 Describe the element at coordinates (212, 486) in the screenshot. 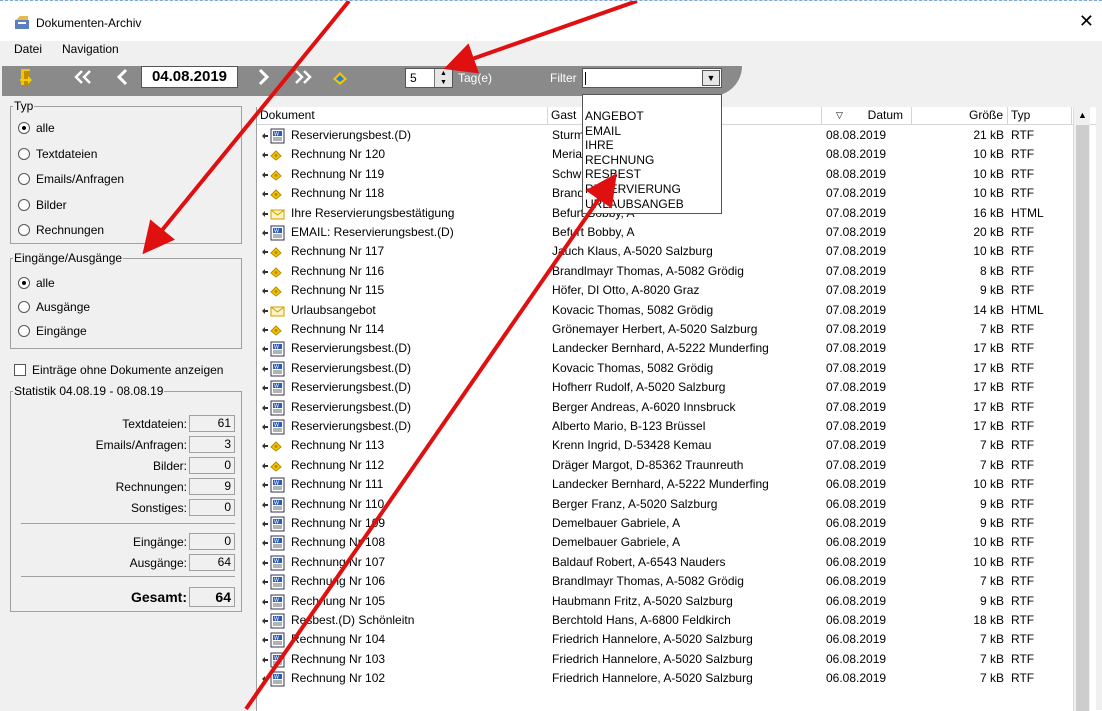

I see `stat-value: 9` at that location.